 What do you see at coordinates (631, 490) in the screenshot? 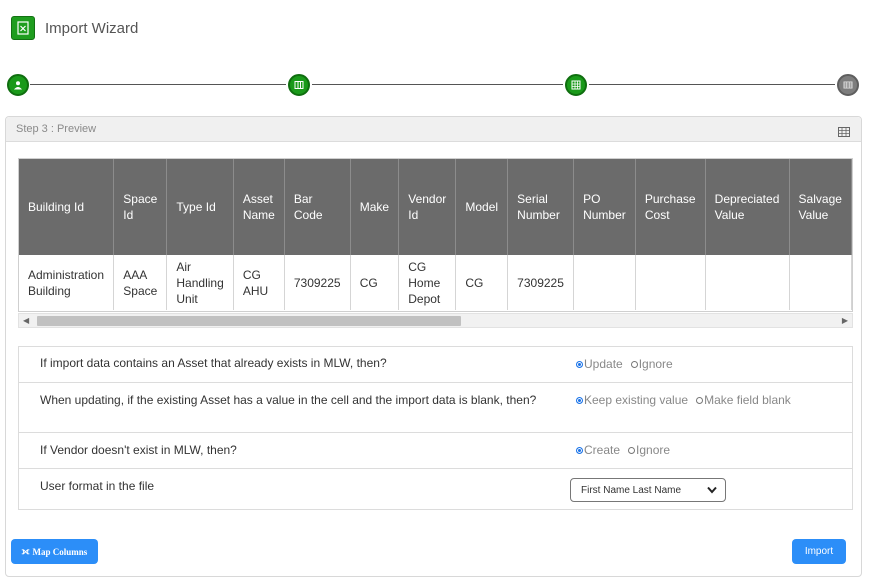
I see `select-value: First Name Last Name` at bounding box center [631, 490].